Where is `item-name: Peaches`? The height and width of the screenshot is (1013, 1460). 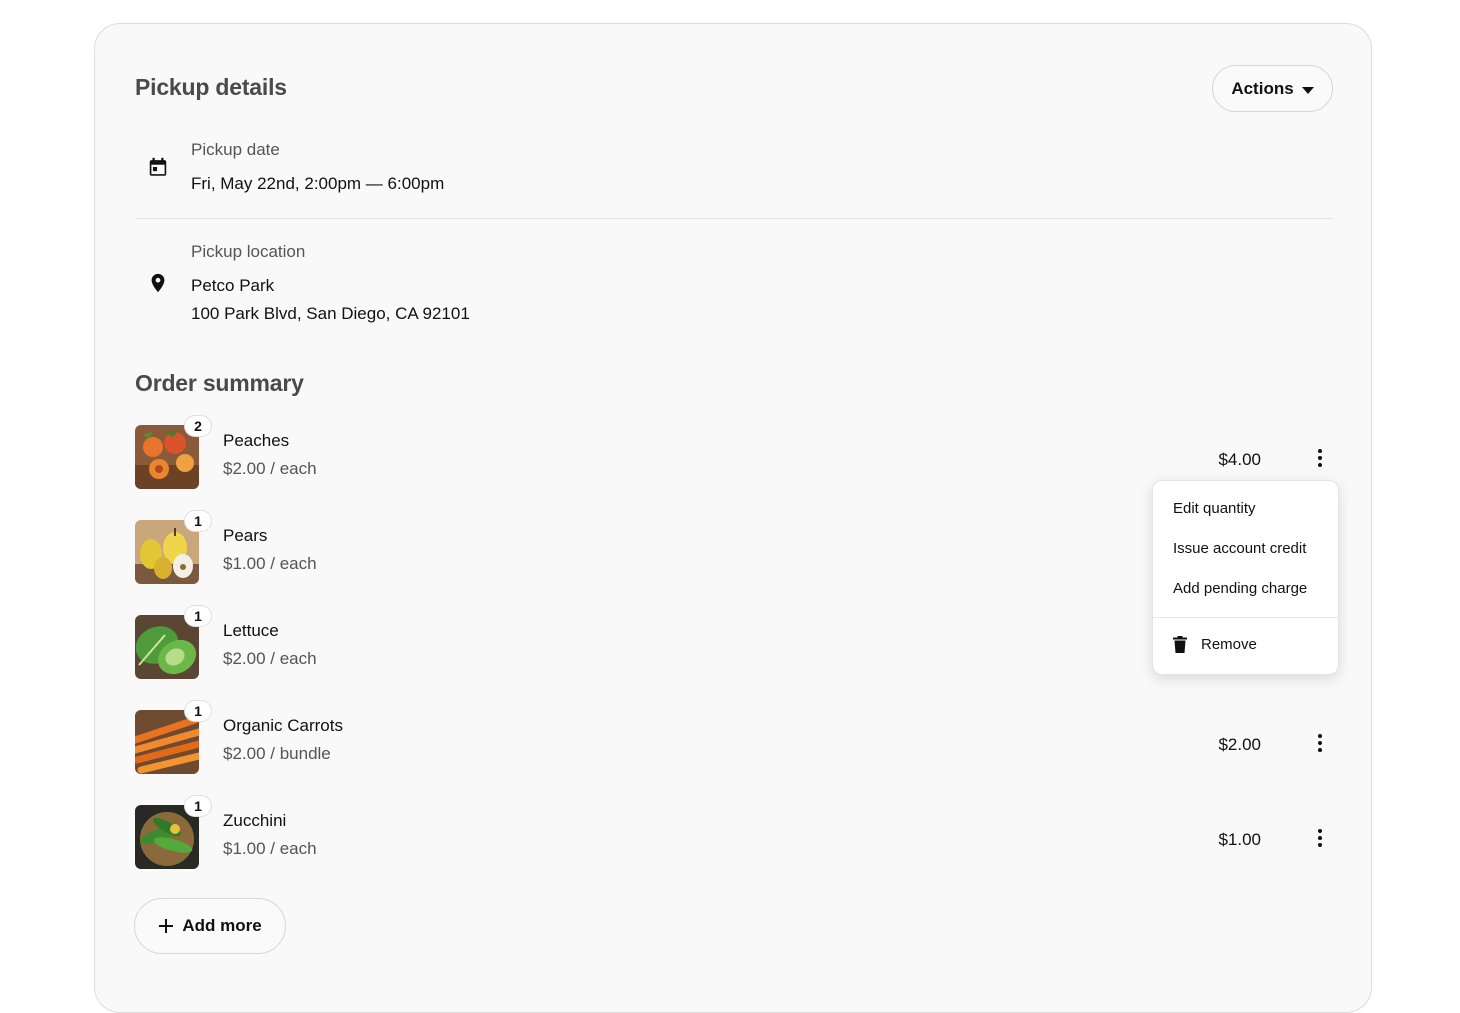
item-name: Peaches is located at coordinates (256, 440).